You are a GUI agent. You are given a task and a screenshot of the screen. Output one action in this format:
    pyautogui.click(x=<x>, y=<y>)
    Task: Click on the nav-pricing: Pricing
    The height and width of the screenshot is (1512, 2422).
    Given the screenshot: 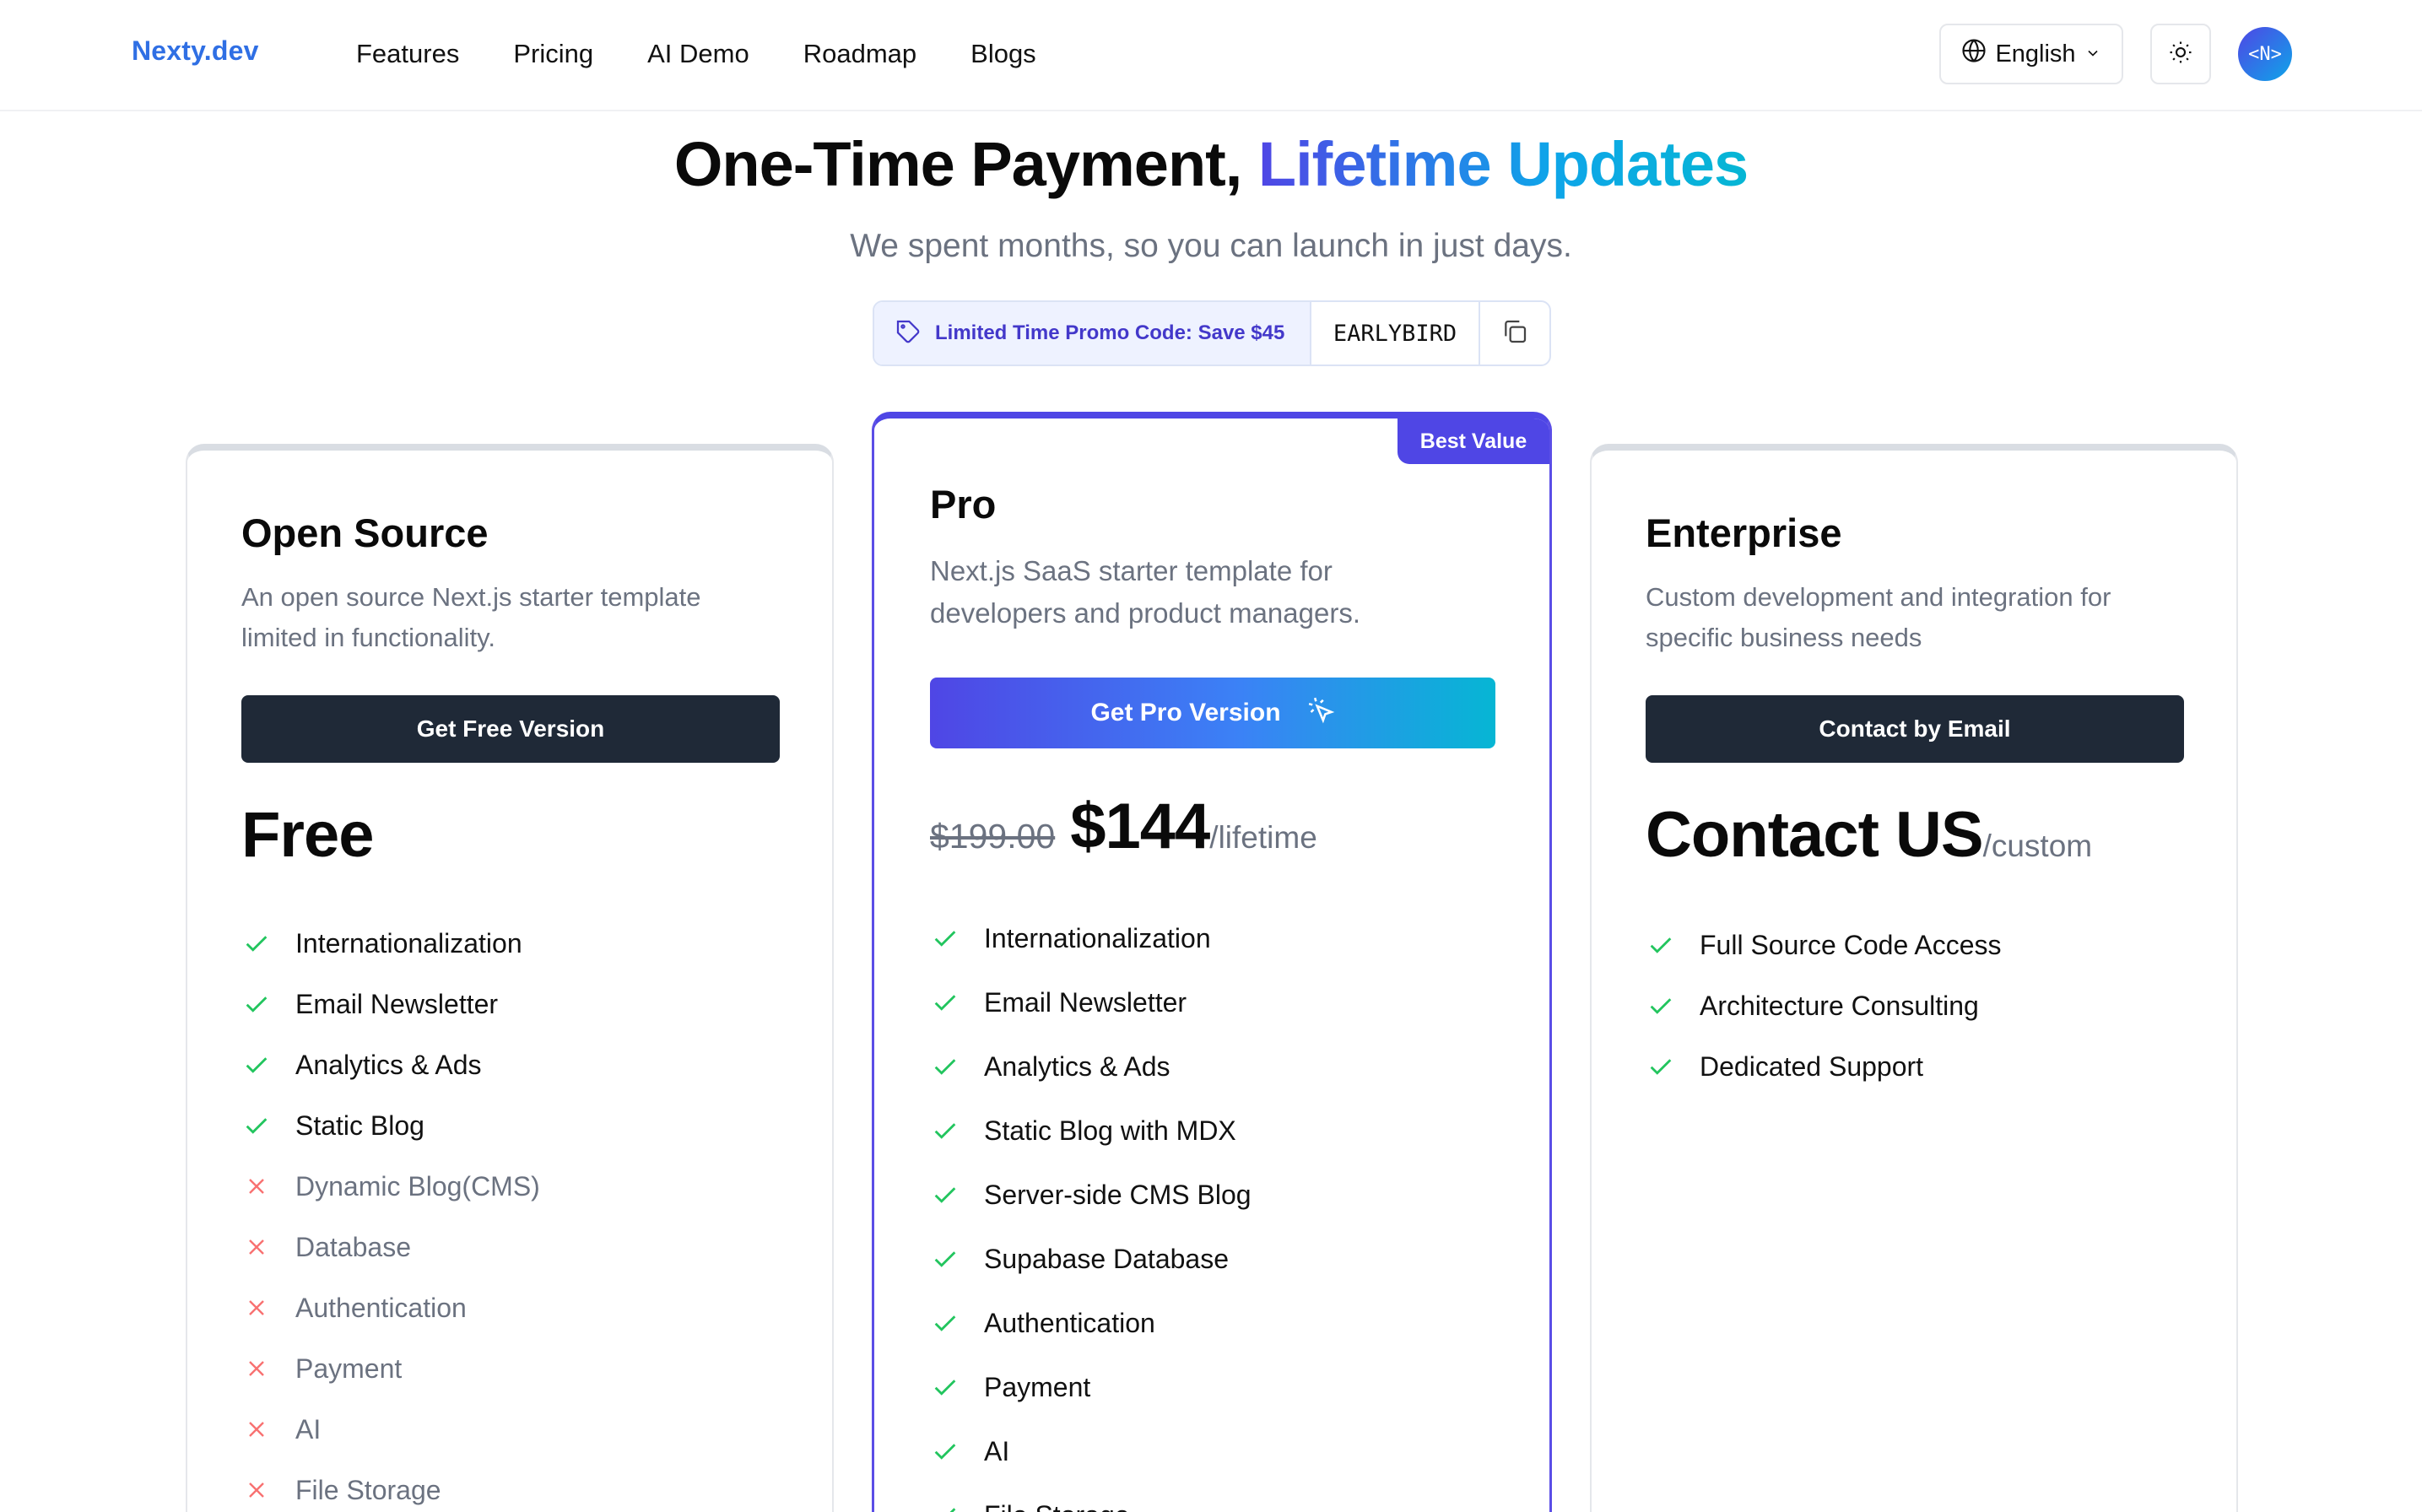 What is the action you would take?
    pyautogui.click(x=553, y=54)
    